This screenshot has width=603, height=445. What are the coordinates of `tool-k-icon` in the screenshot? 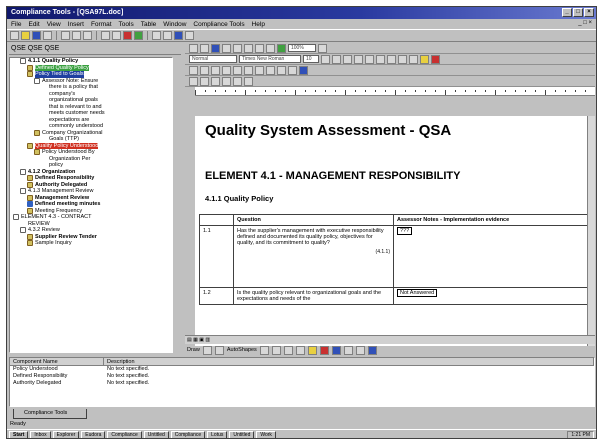 It's located at (303, 70).